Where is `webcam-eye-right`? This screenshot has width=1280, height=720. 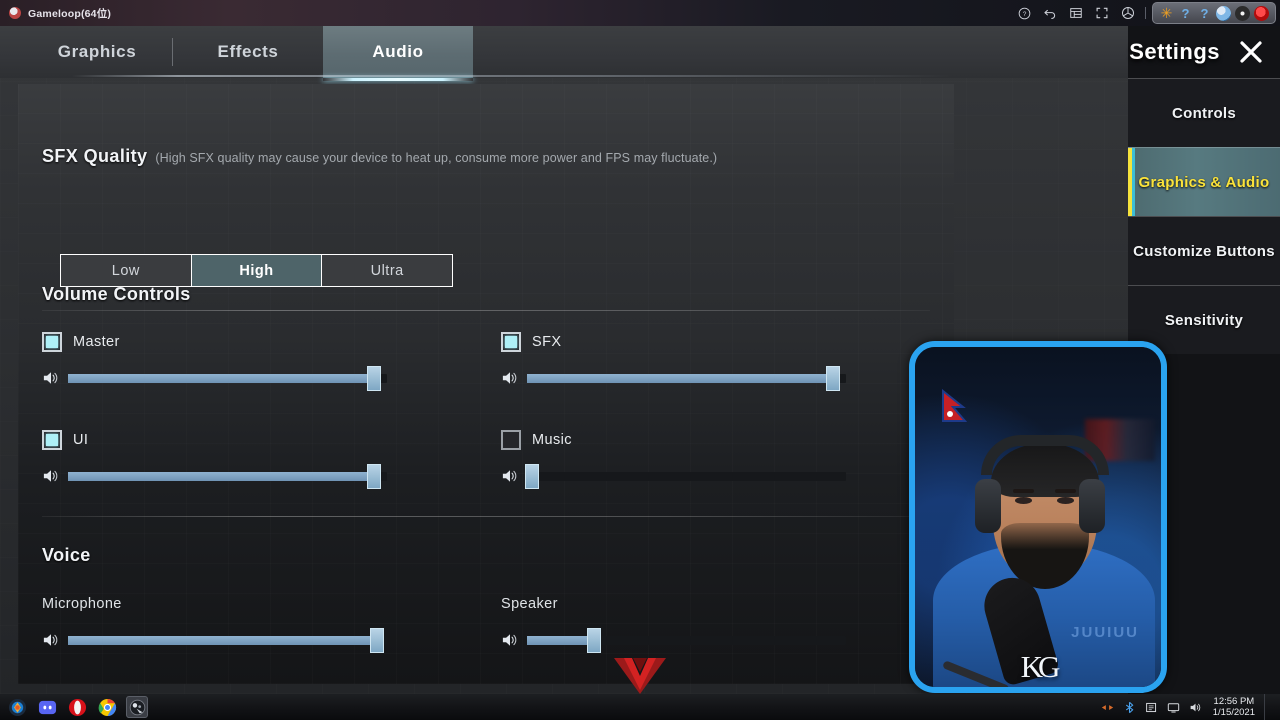
webcam-eye-right is located at coordinates (1065, 500).